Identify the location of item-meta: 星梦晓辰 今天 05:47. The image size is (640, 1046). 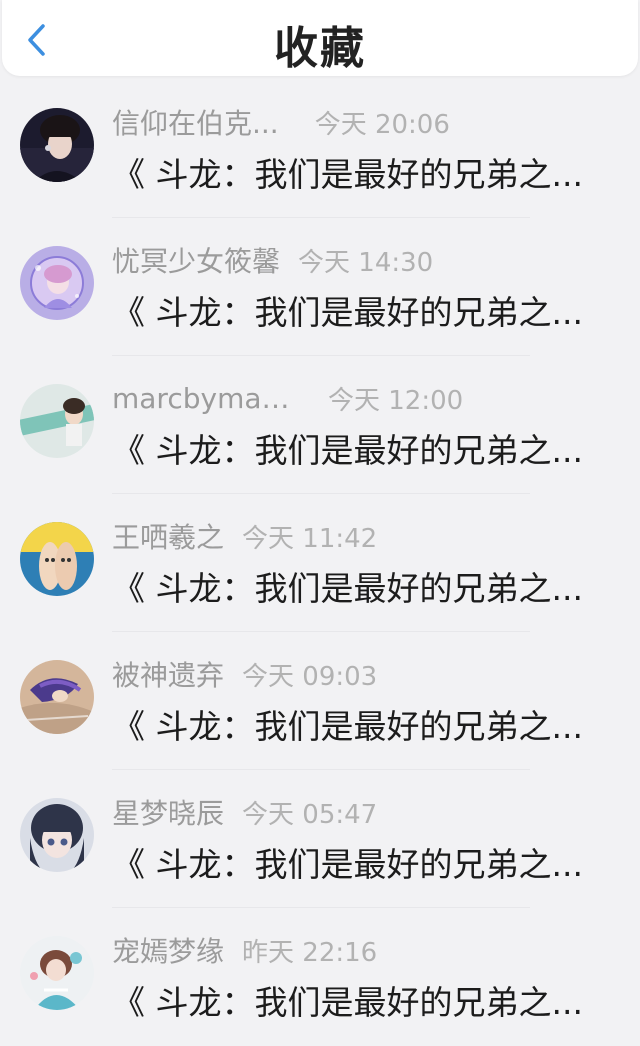
(244, 812).